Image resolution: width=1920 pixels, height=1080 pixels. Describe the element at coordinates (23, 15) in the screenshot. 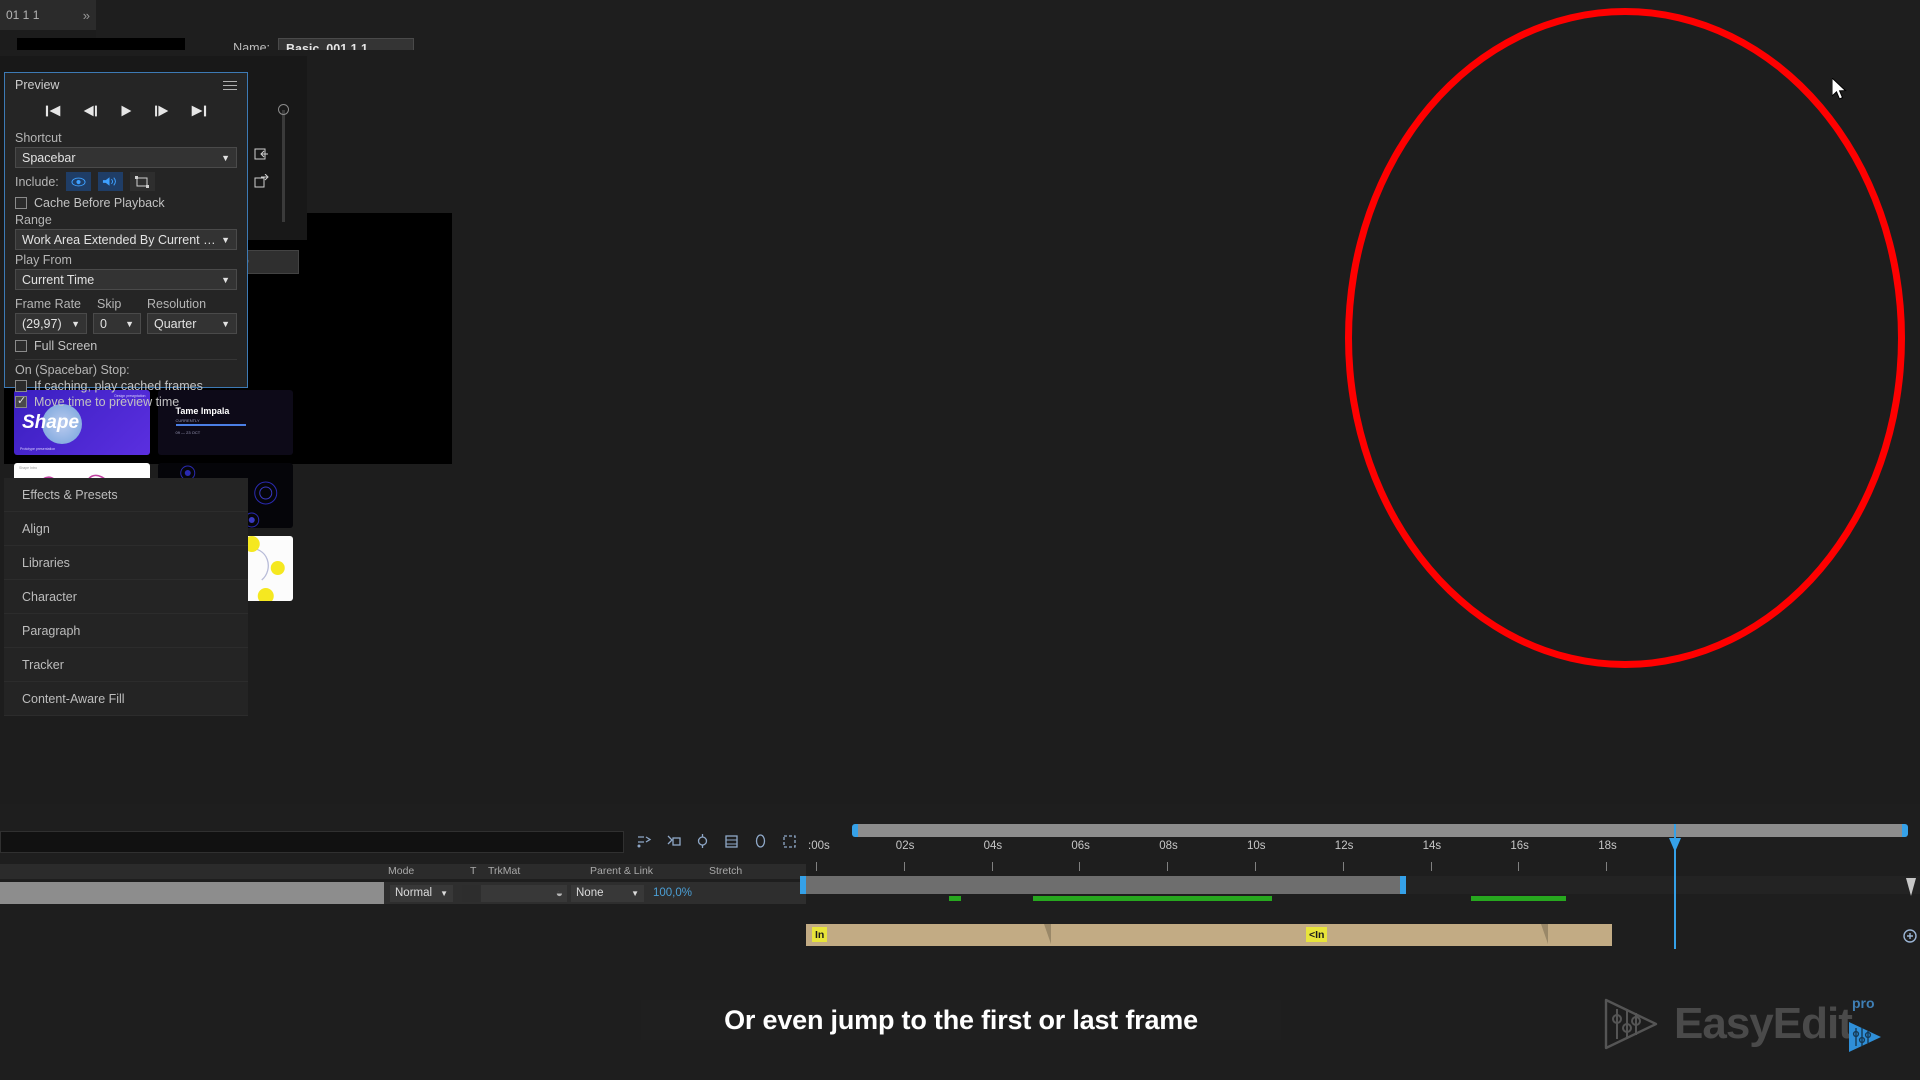

I see `left-strip-title: 01 1 1` at that location.